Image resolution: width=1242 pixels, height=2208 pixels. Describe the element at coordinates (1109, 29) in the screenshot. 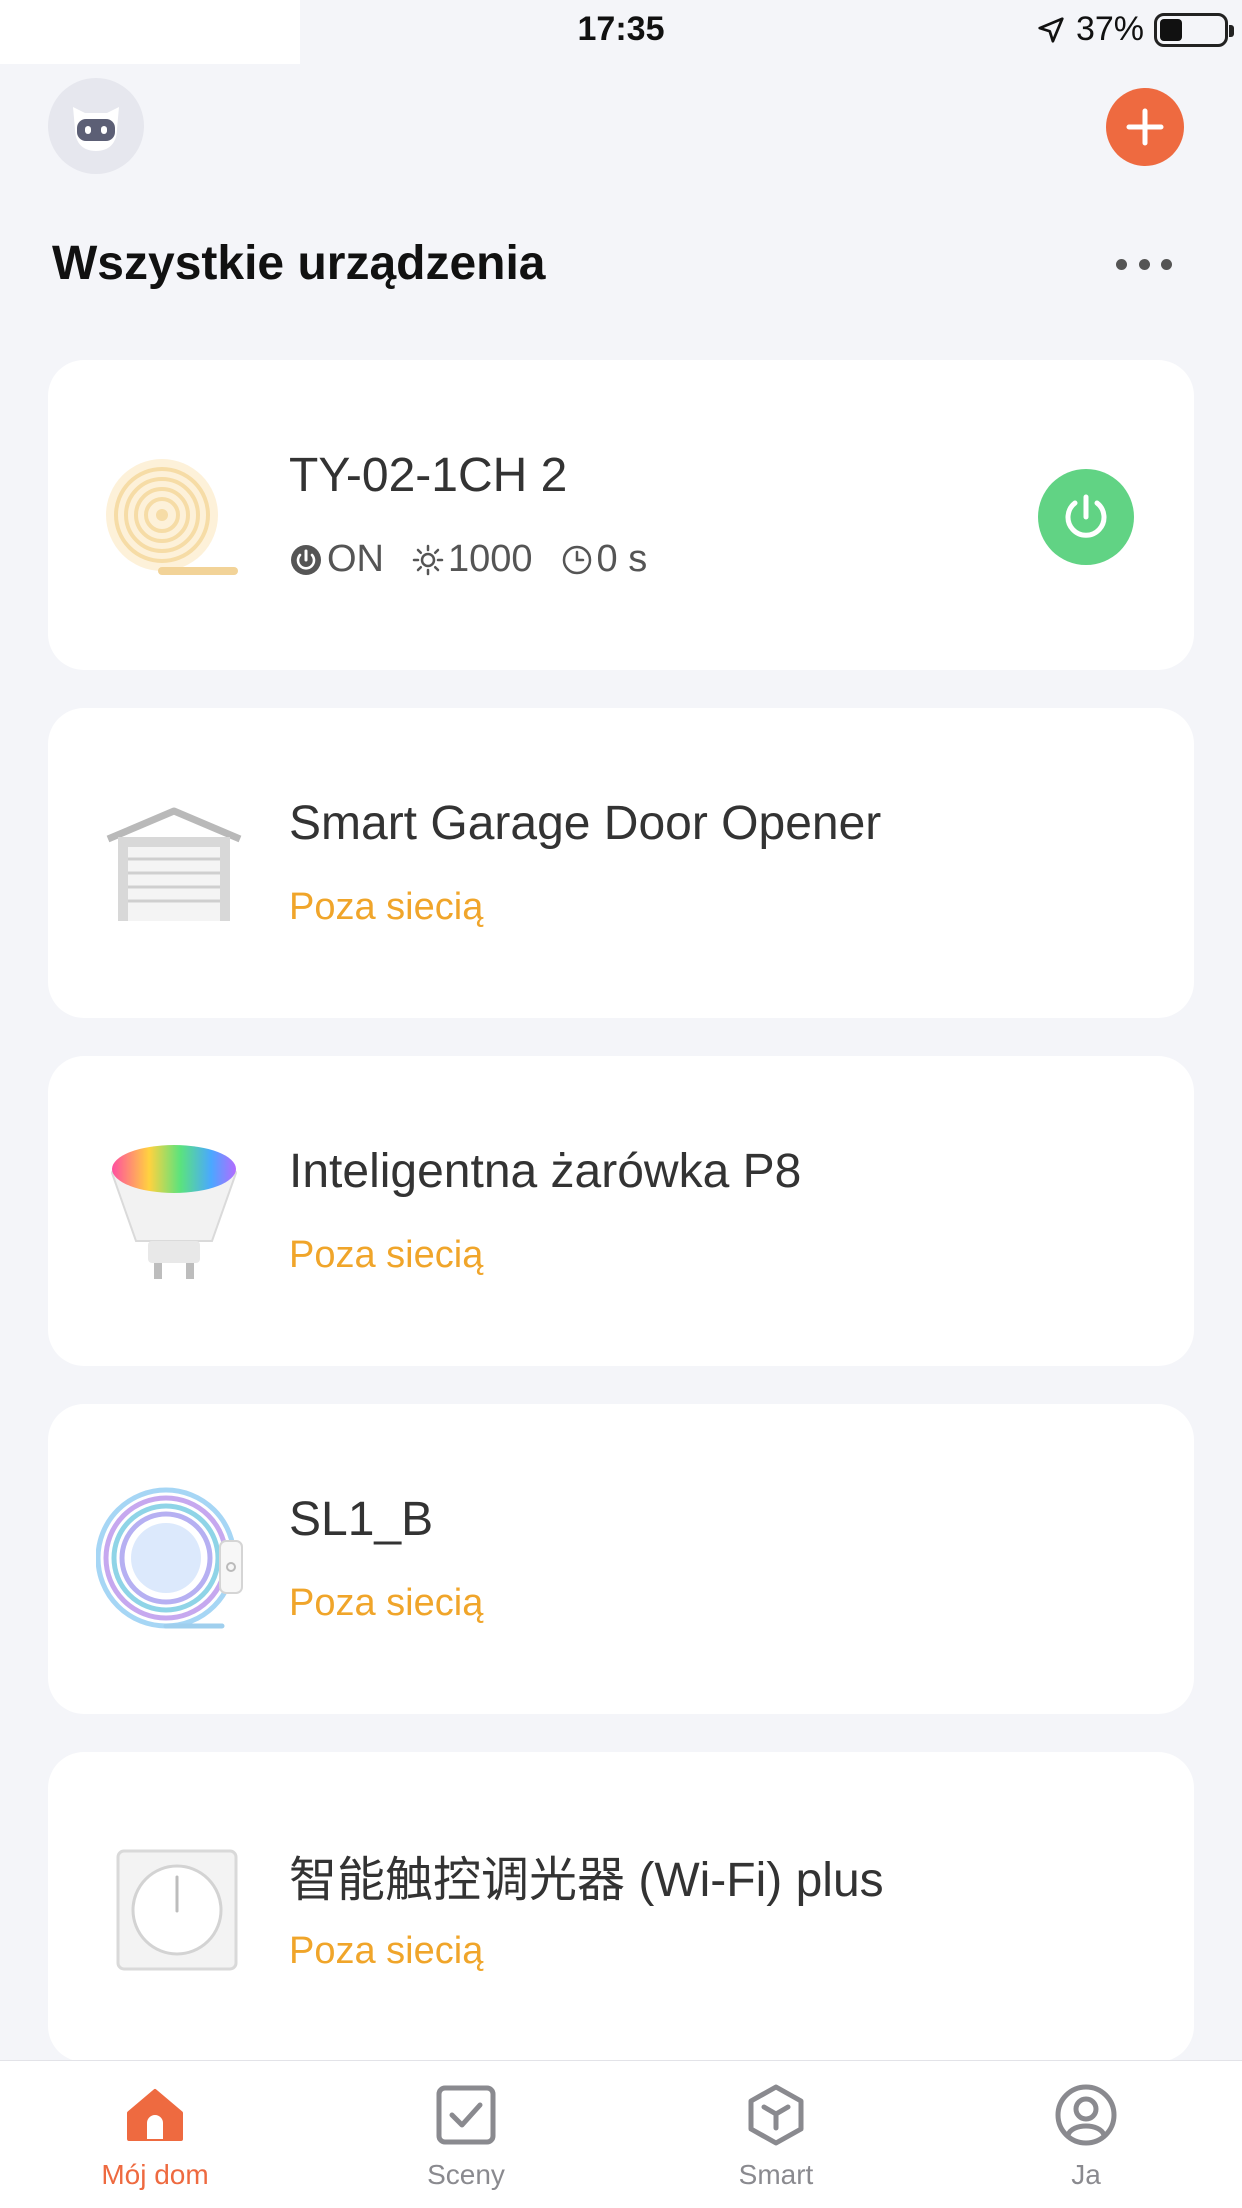

I see `battery-percent: 37%` at that location.